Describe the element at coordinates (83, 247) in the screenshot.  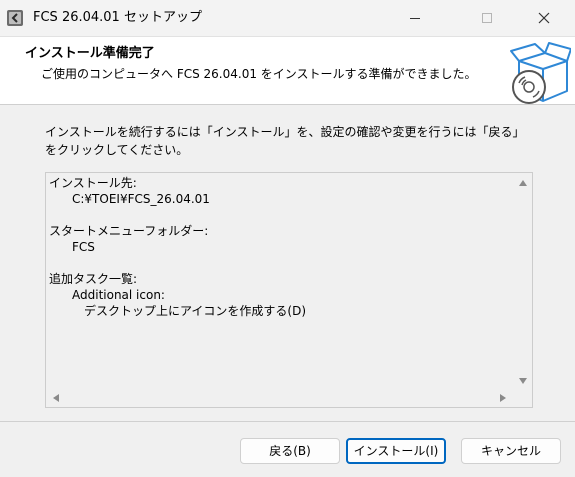
I see `start-menu-value: FCS` at that location.